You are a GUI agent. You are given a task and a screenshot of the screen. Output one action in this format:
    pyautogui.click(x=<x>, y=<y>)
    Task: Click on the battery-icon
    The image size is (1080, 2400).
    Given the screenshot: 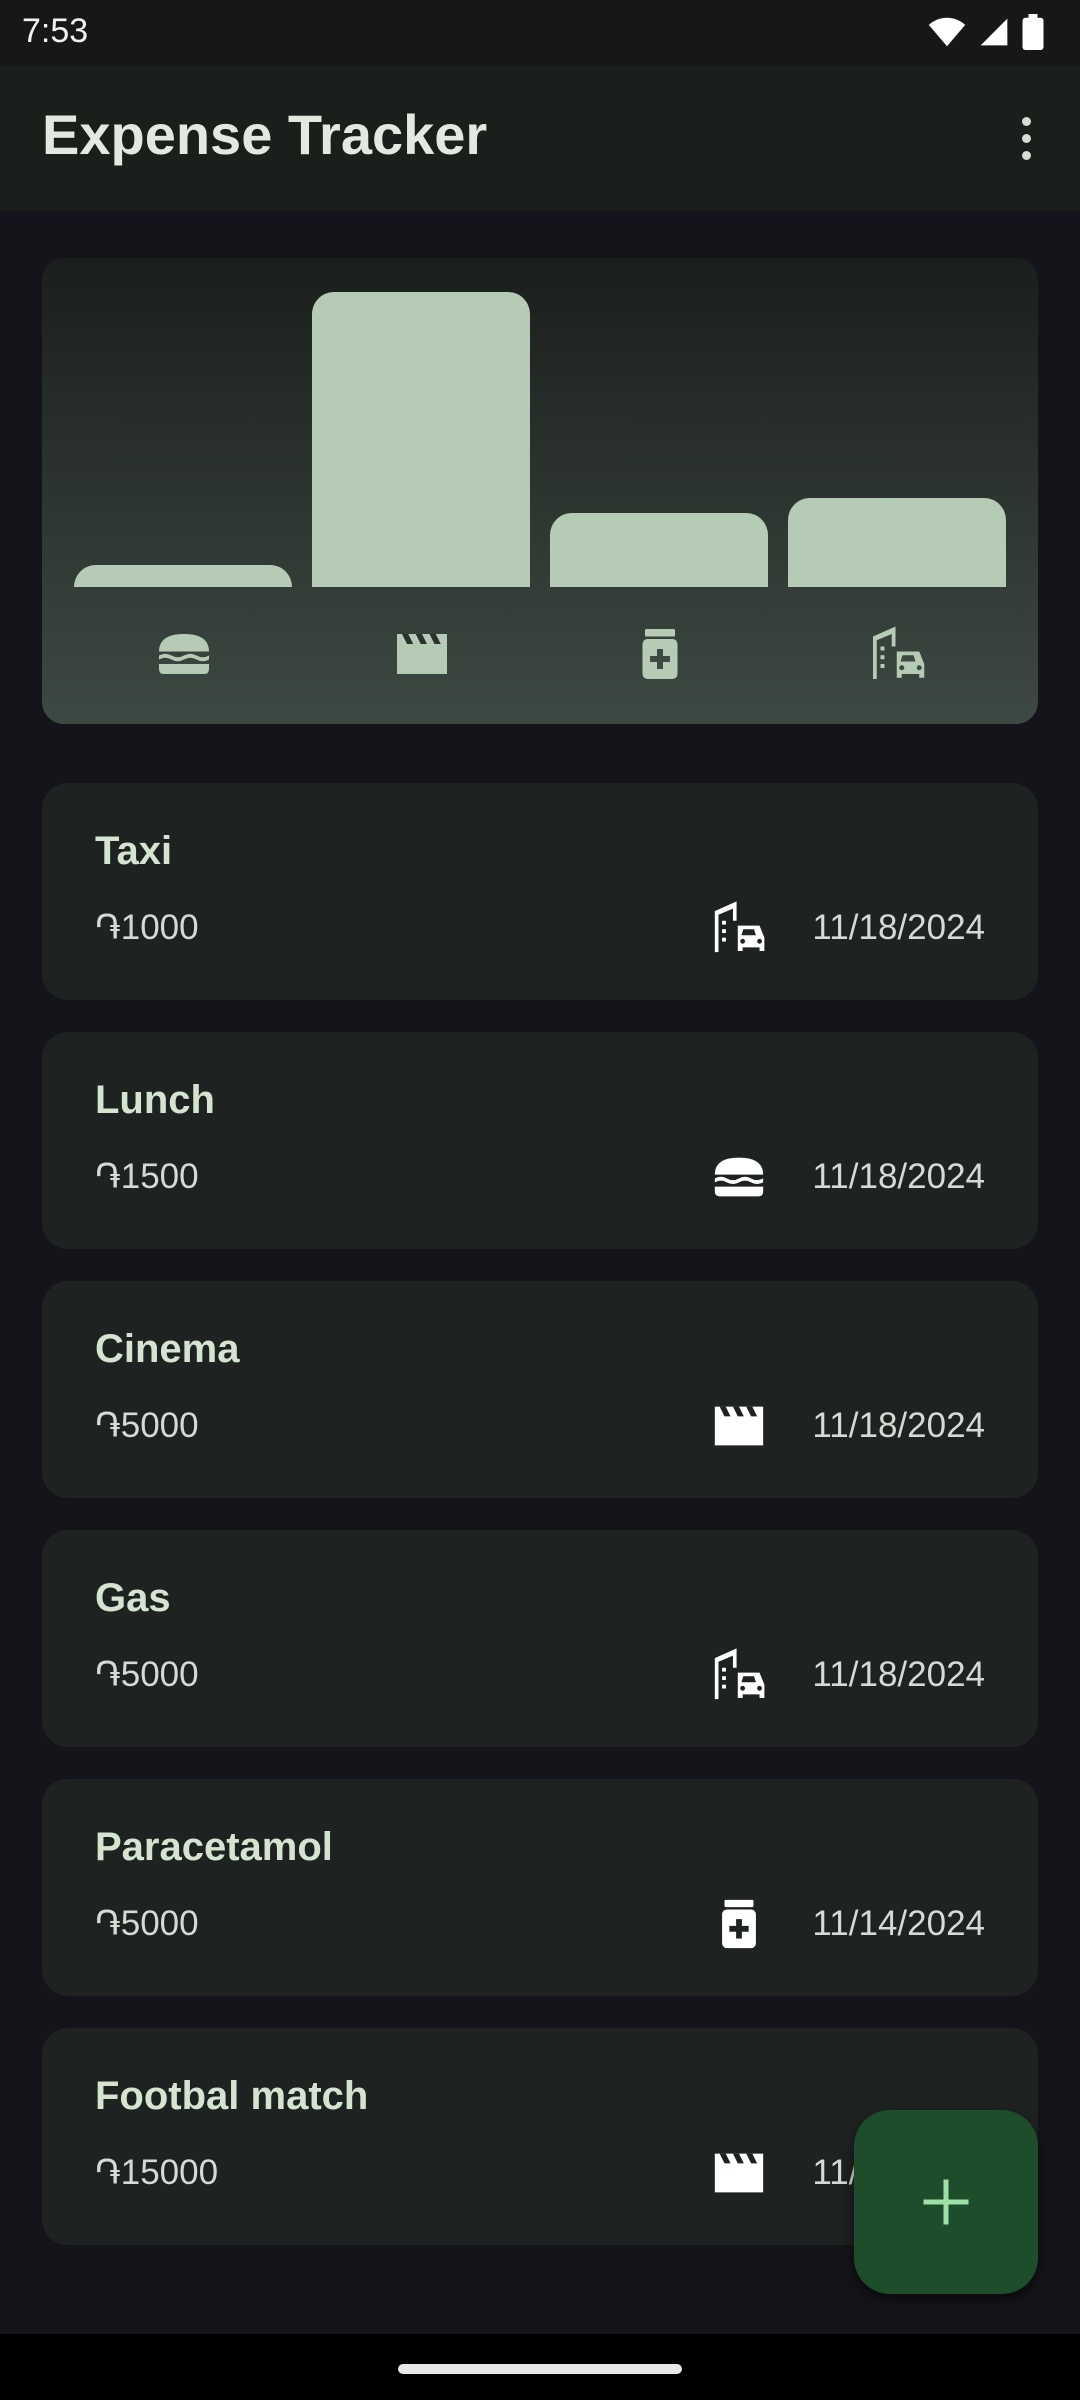 What is the action you would take?
    pyautogui.click(x=1033, y=32)
    